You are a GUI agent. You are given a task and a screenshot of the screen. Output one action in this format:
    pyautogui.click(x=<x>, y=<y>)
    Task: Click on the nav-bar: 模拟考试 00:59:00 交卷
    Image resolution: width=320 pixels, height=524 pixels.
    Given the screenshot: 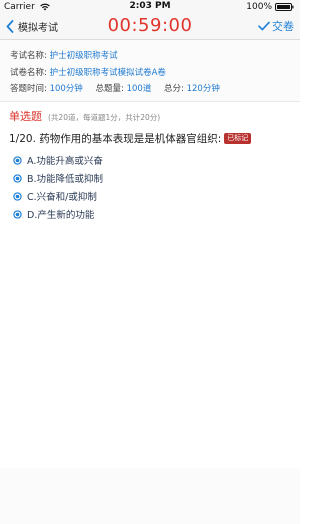 What is the action you would take?
    pyautogui.click(x=150, y=27)
    